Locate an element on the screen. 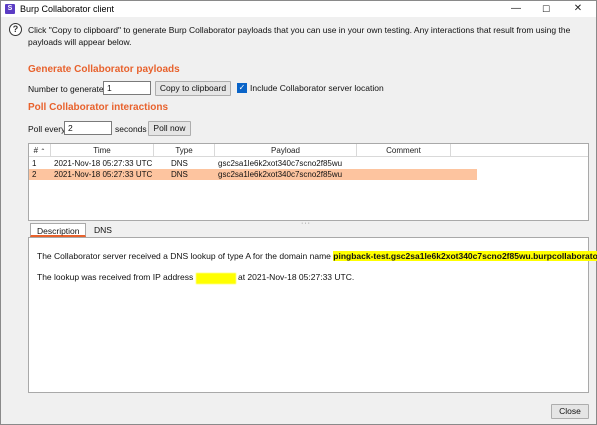 This screenshot has height=425, width=597. poll-now-button: Poll now is located at coordinates (169, 128).